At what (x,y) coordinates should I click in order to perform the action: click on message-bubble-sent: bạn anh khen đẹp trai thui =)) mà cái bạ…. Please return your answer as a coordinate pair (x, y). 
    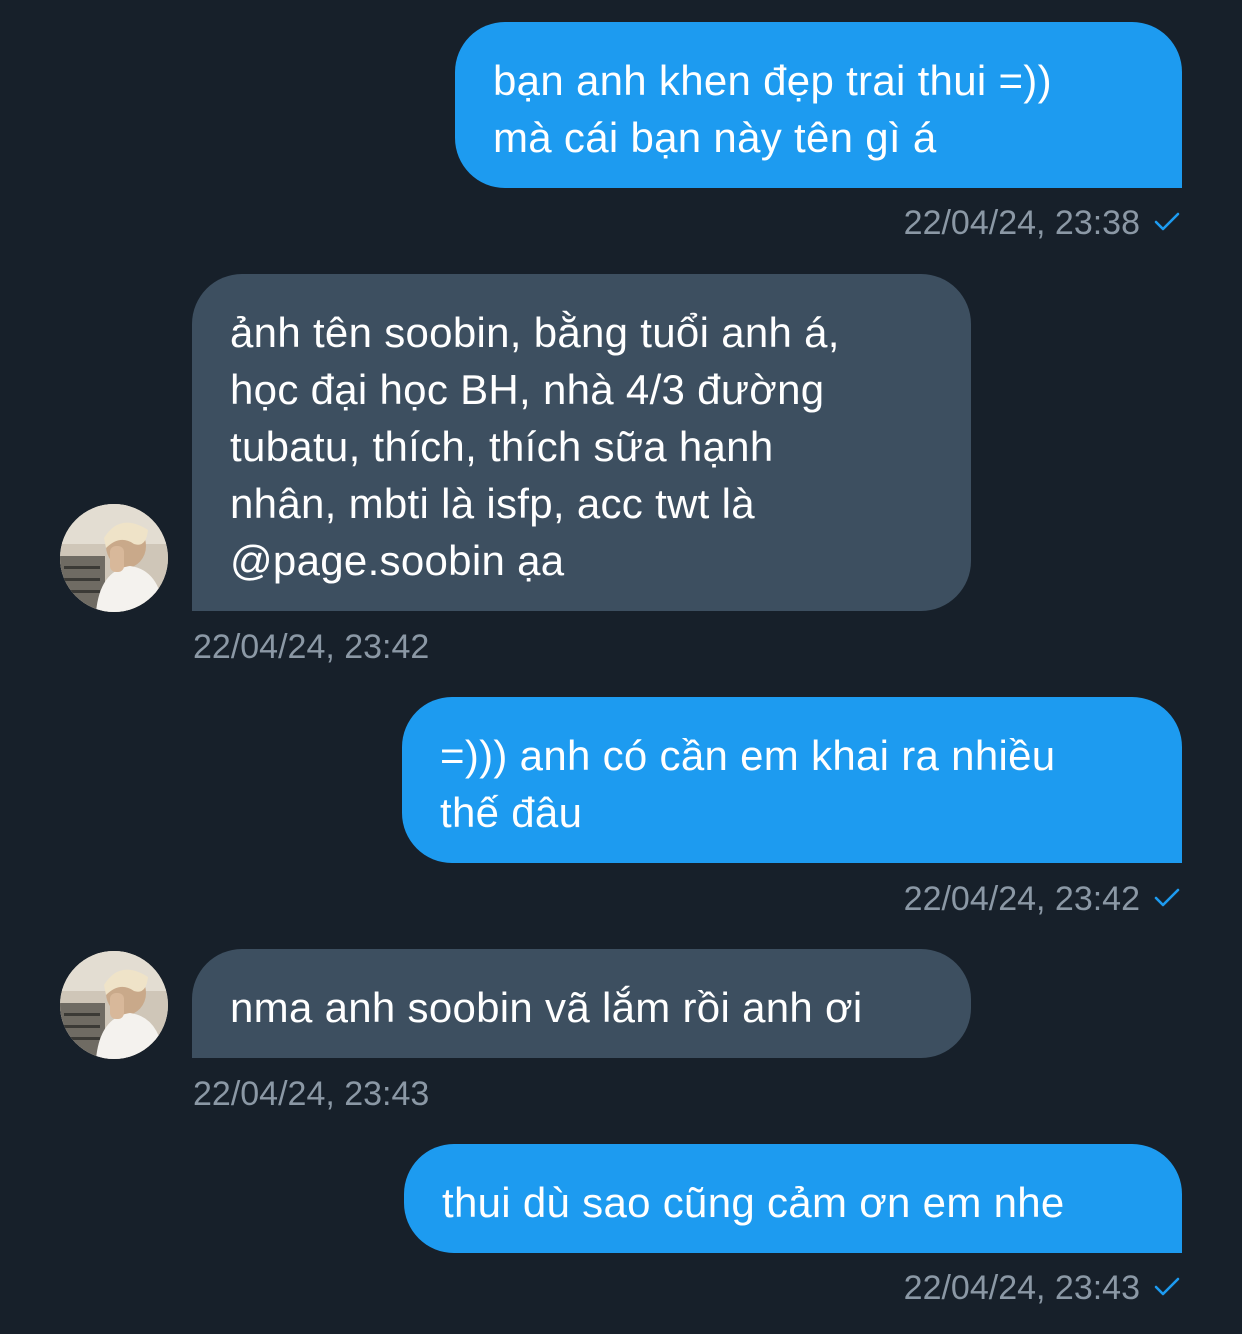
    Looking at the image, I should click on (818, 105).